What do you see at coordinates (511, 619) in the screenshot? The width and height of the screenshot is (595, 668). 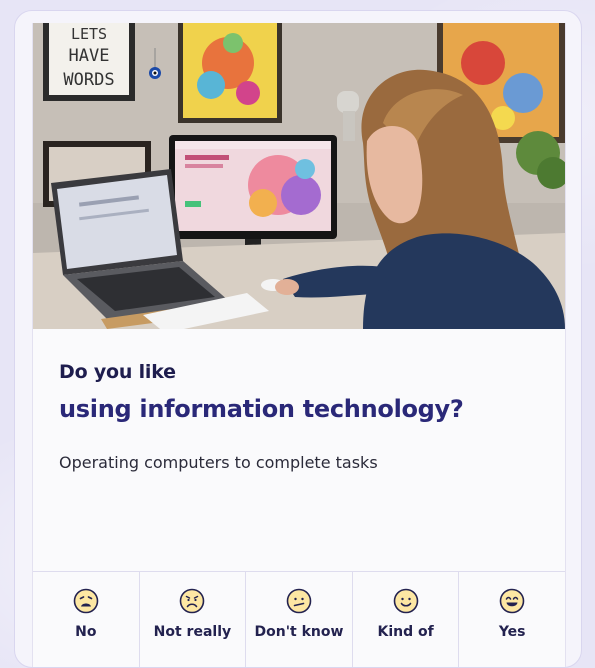 I see `answer-yes-button: Yes` at bounding box center [511, 619].